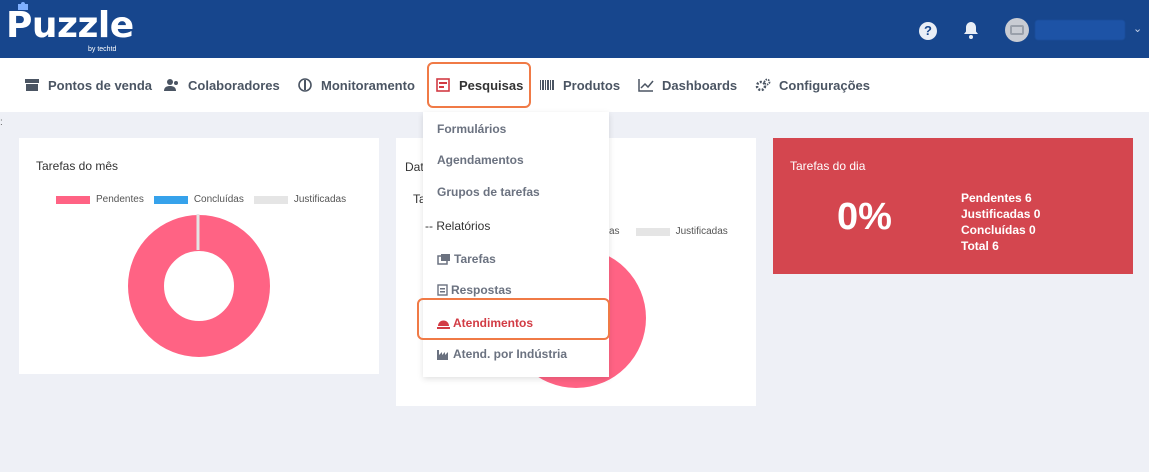 The image size is (1149, 472). What do you see at coordinates (442, 290) in the screenshot?
I see `answers-icon` at bounding box center [442, 290].